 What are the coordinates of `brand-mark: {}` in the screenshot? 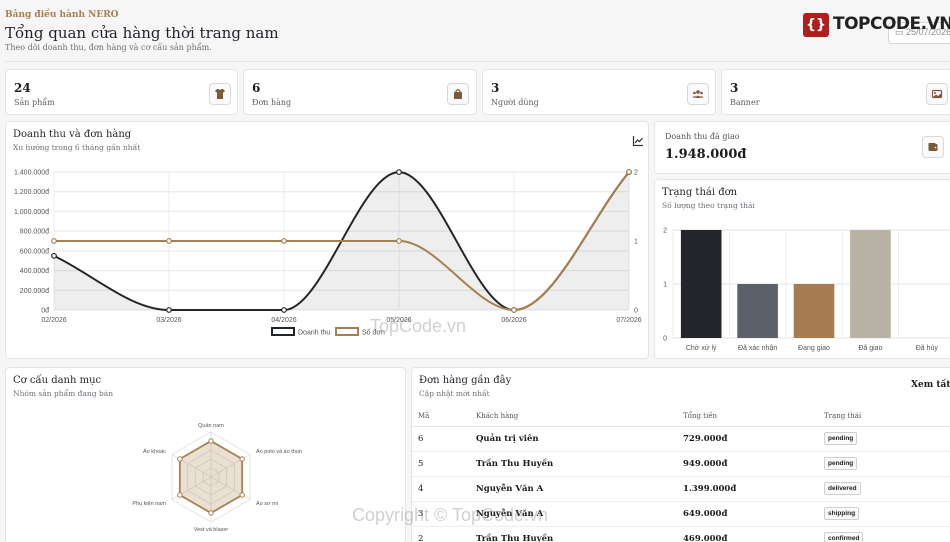 It's located at (816, 25).